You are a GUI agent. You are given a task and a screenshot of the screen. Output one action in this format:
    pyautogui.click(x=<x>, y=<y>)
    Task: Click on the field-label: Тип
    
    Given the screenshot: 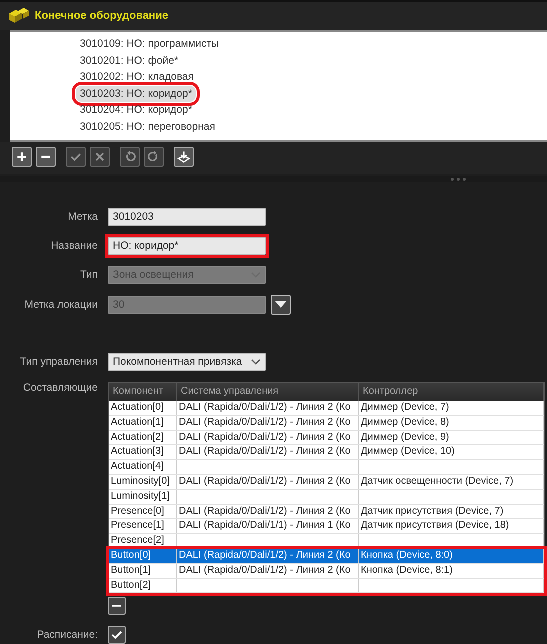 What is the action you would take?
    pyautogui.click(x=88, y=275)
    